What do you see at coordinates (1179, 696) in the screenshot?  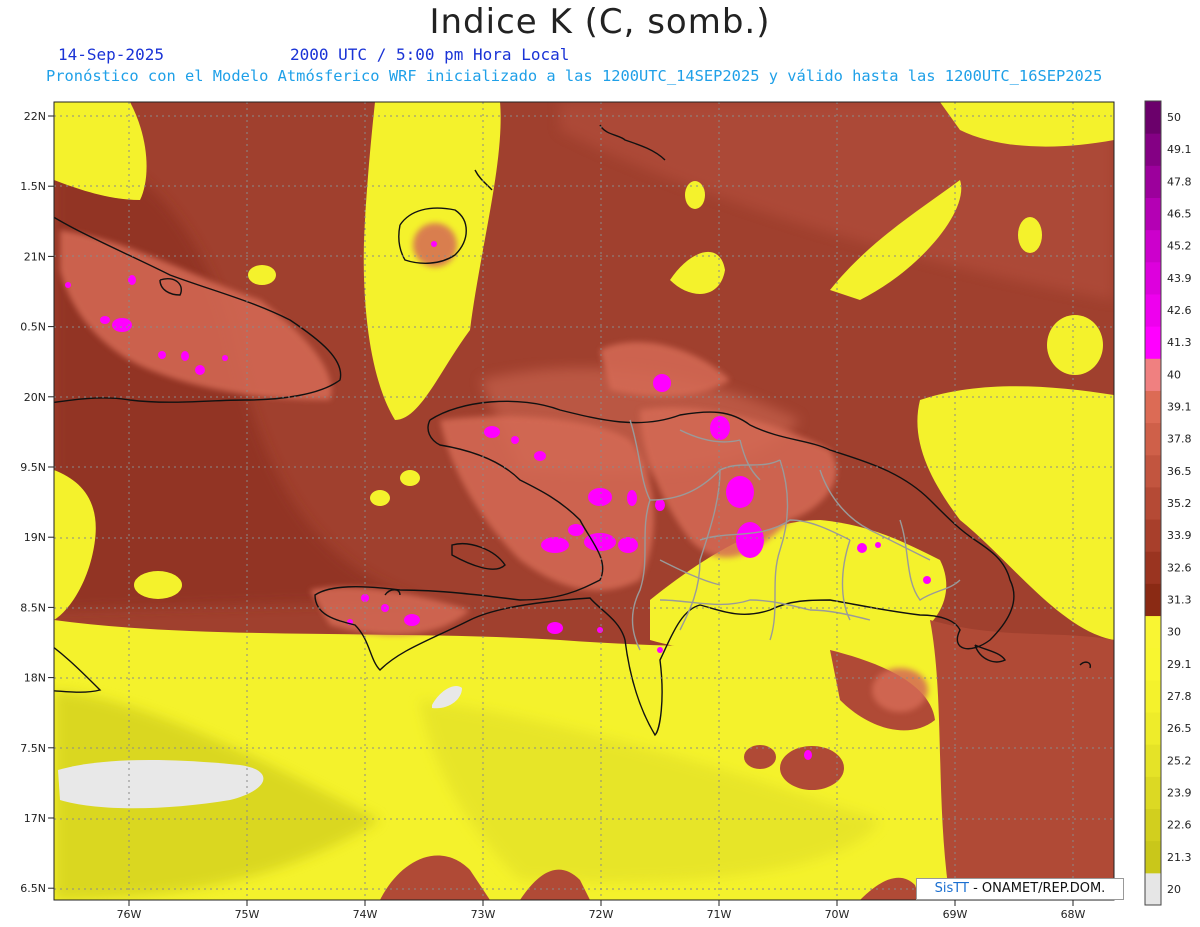 I see `legend-label: 27.8` at bounding box center [1179, 696].